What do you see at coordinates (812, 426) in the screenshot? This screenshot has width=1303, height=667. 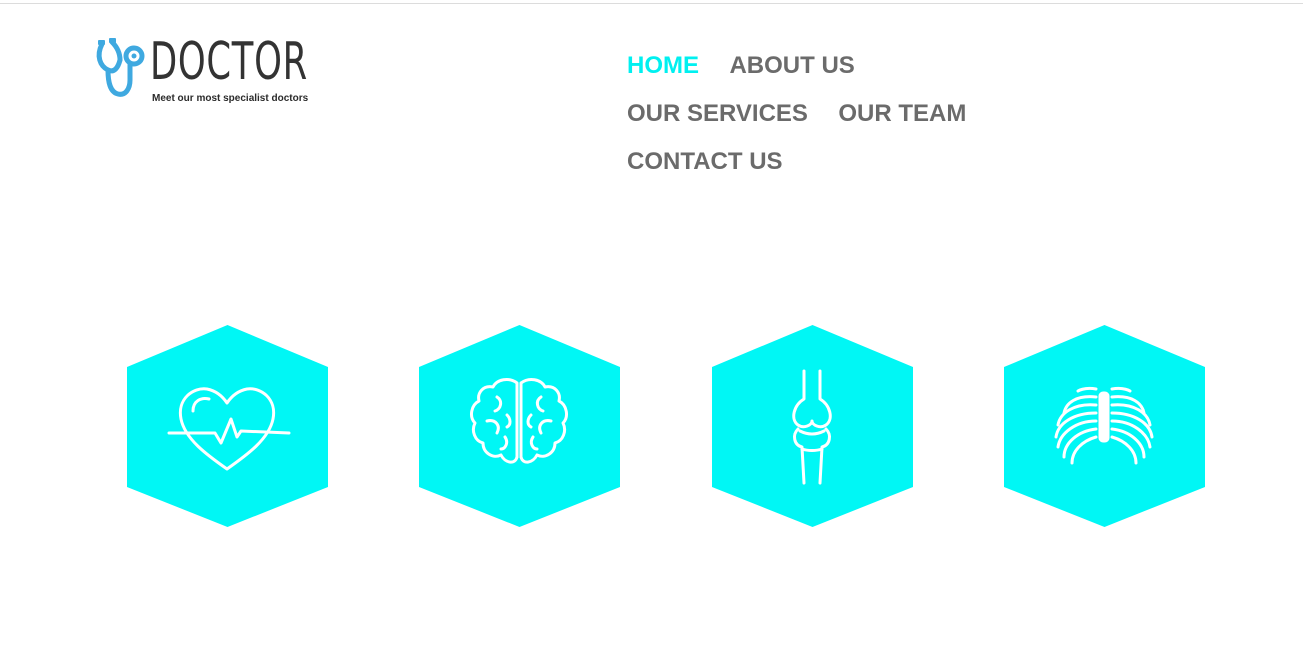 I see `specialty-orthopedics` at bounding box center [812, 426].